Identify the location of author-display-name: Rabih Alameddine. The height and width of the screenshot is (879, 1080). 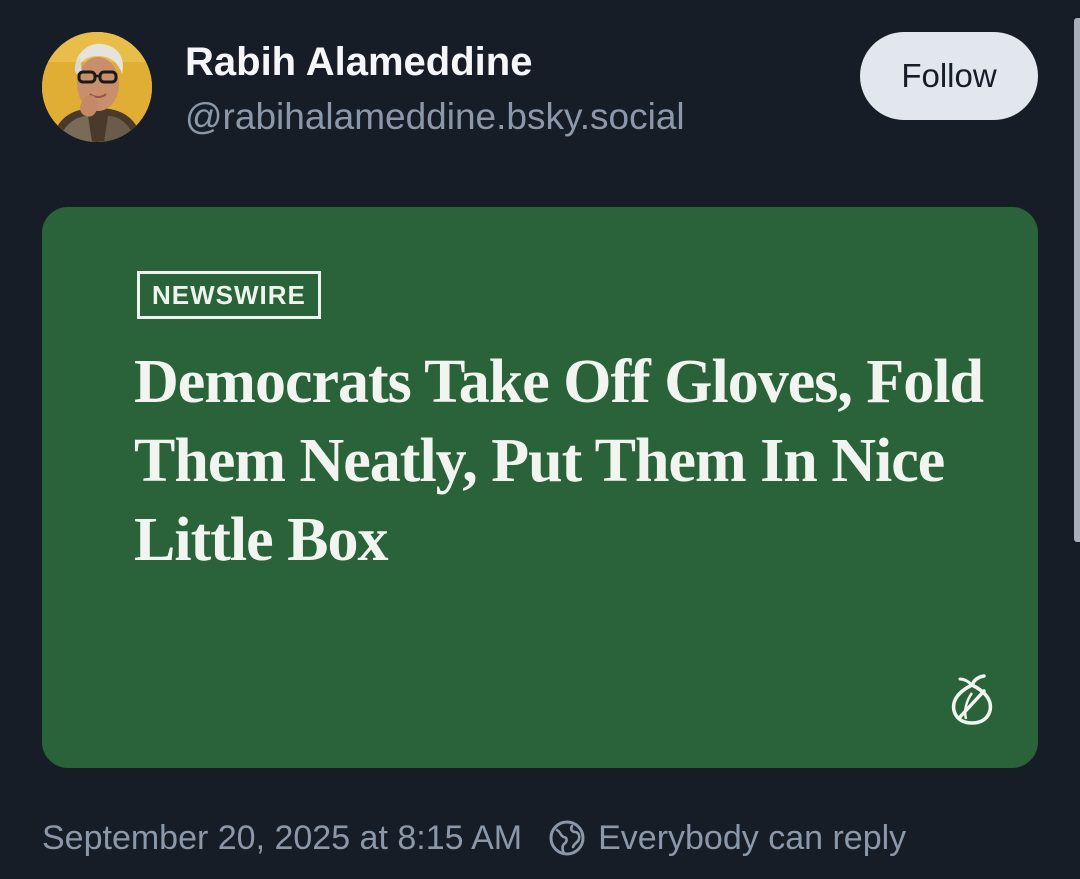
(358, 62).